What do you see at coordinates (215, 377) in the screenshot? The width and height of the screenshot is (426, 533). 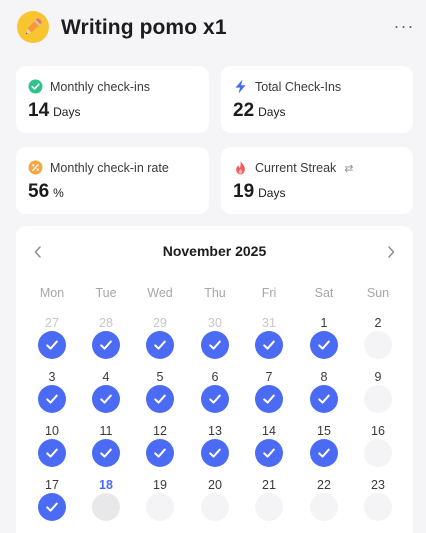 I see `calendar-day-number: 6` at bounding box center [215, 377].